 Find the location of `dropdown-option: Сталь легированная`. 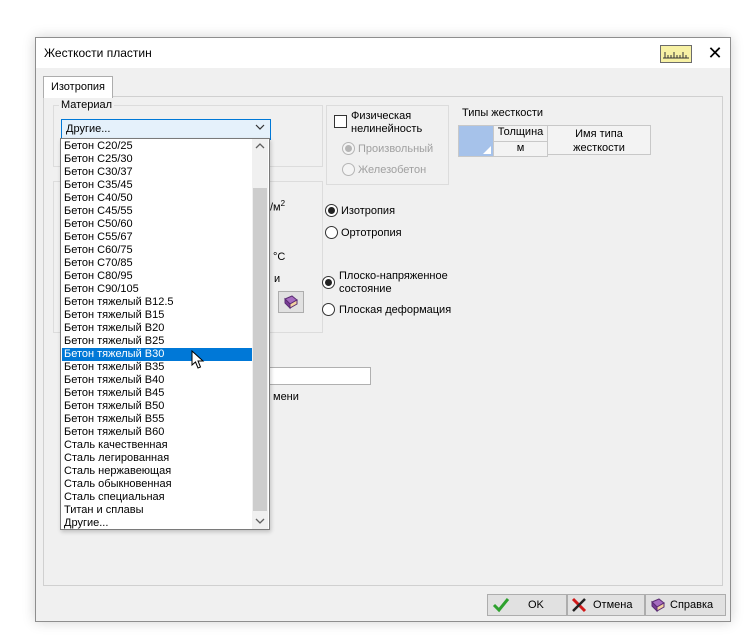

dropdown-option: Сталь легированная is located at coordinates (157, 458).